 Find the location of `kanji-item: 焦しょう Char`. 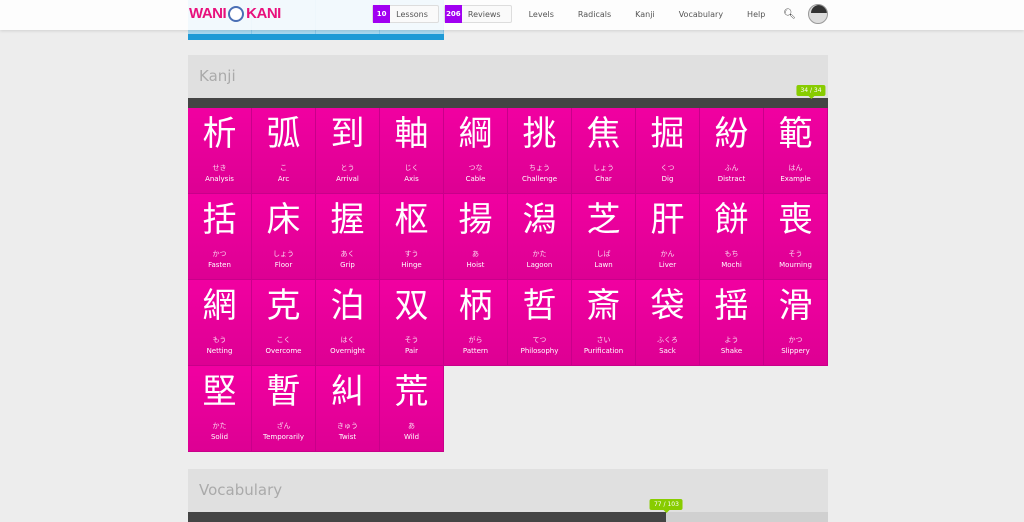

kanji-item: 焦しょう Char is located at coordinates (604, 151).